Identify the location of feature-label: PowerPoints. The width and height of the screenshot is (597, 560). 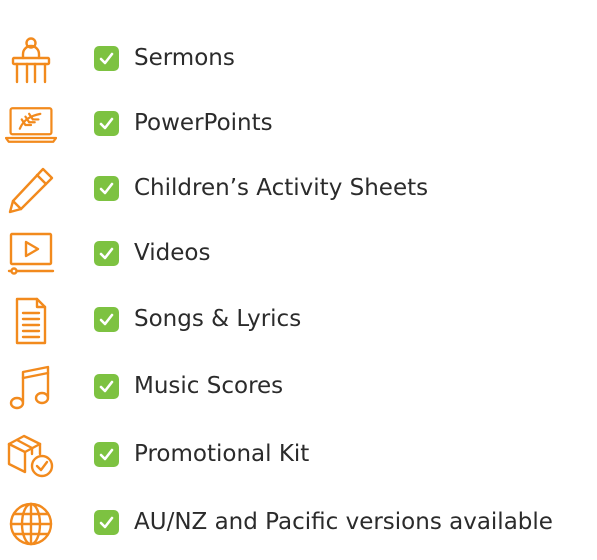
(203, 123).